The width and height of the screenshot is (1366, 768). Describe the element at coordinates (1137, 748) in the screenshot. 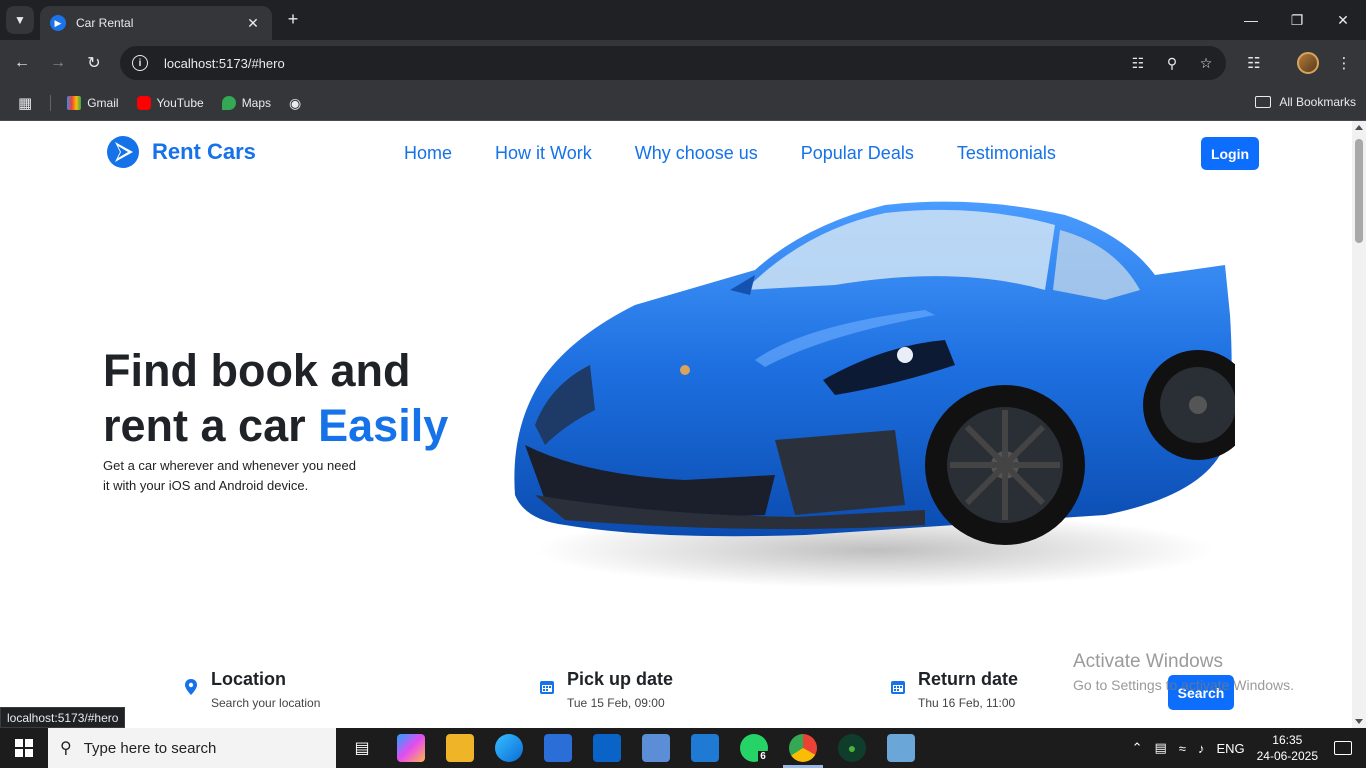

I see `chevron-up-icon: ⌃` at that location.